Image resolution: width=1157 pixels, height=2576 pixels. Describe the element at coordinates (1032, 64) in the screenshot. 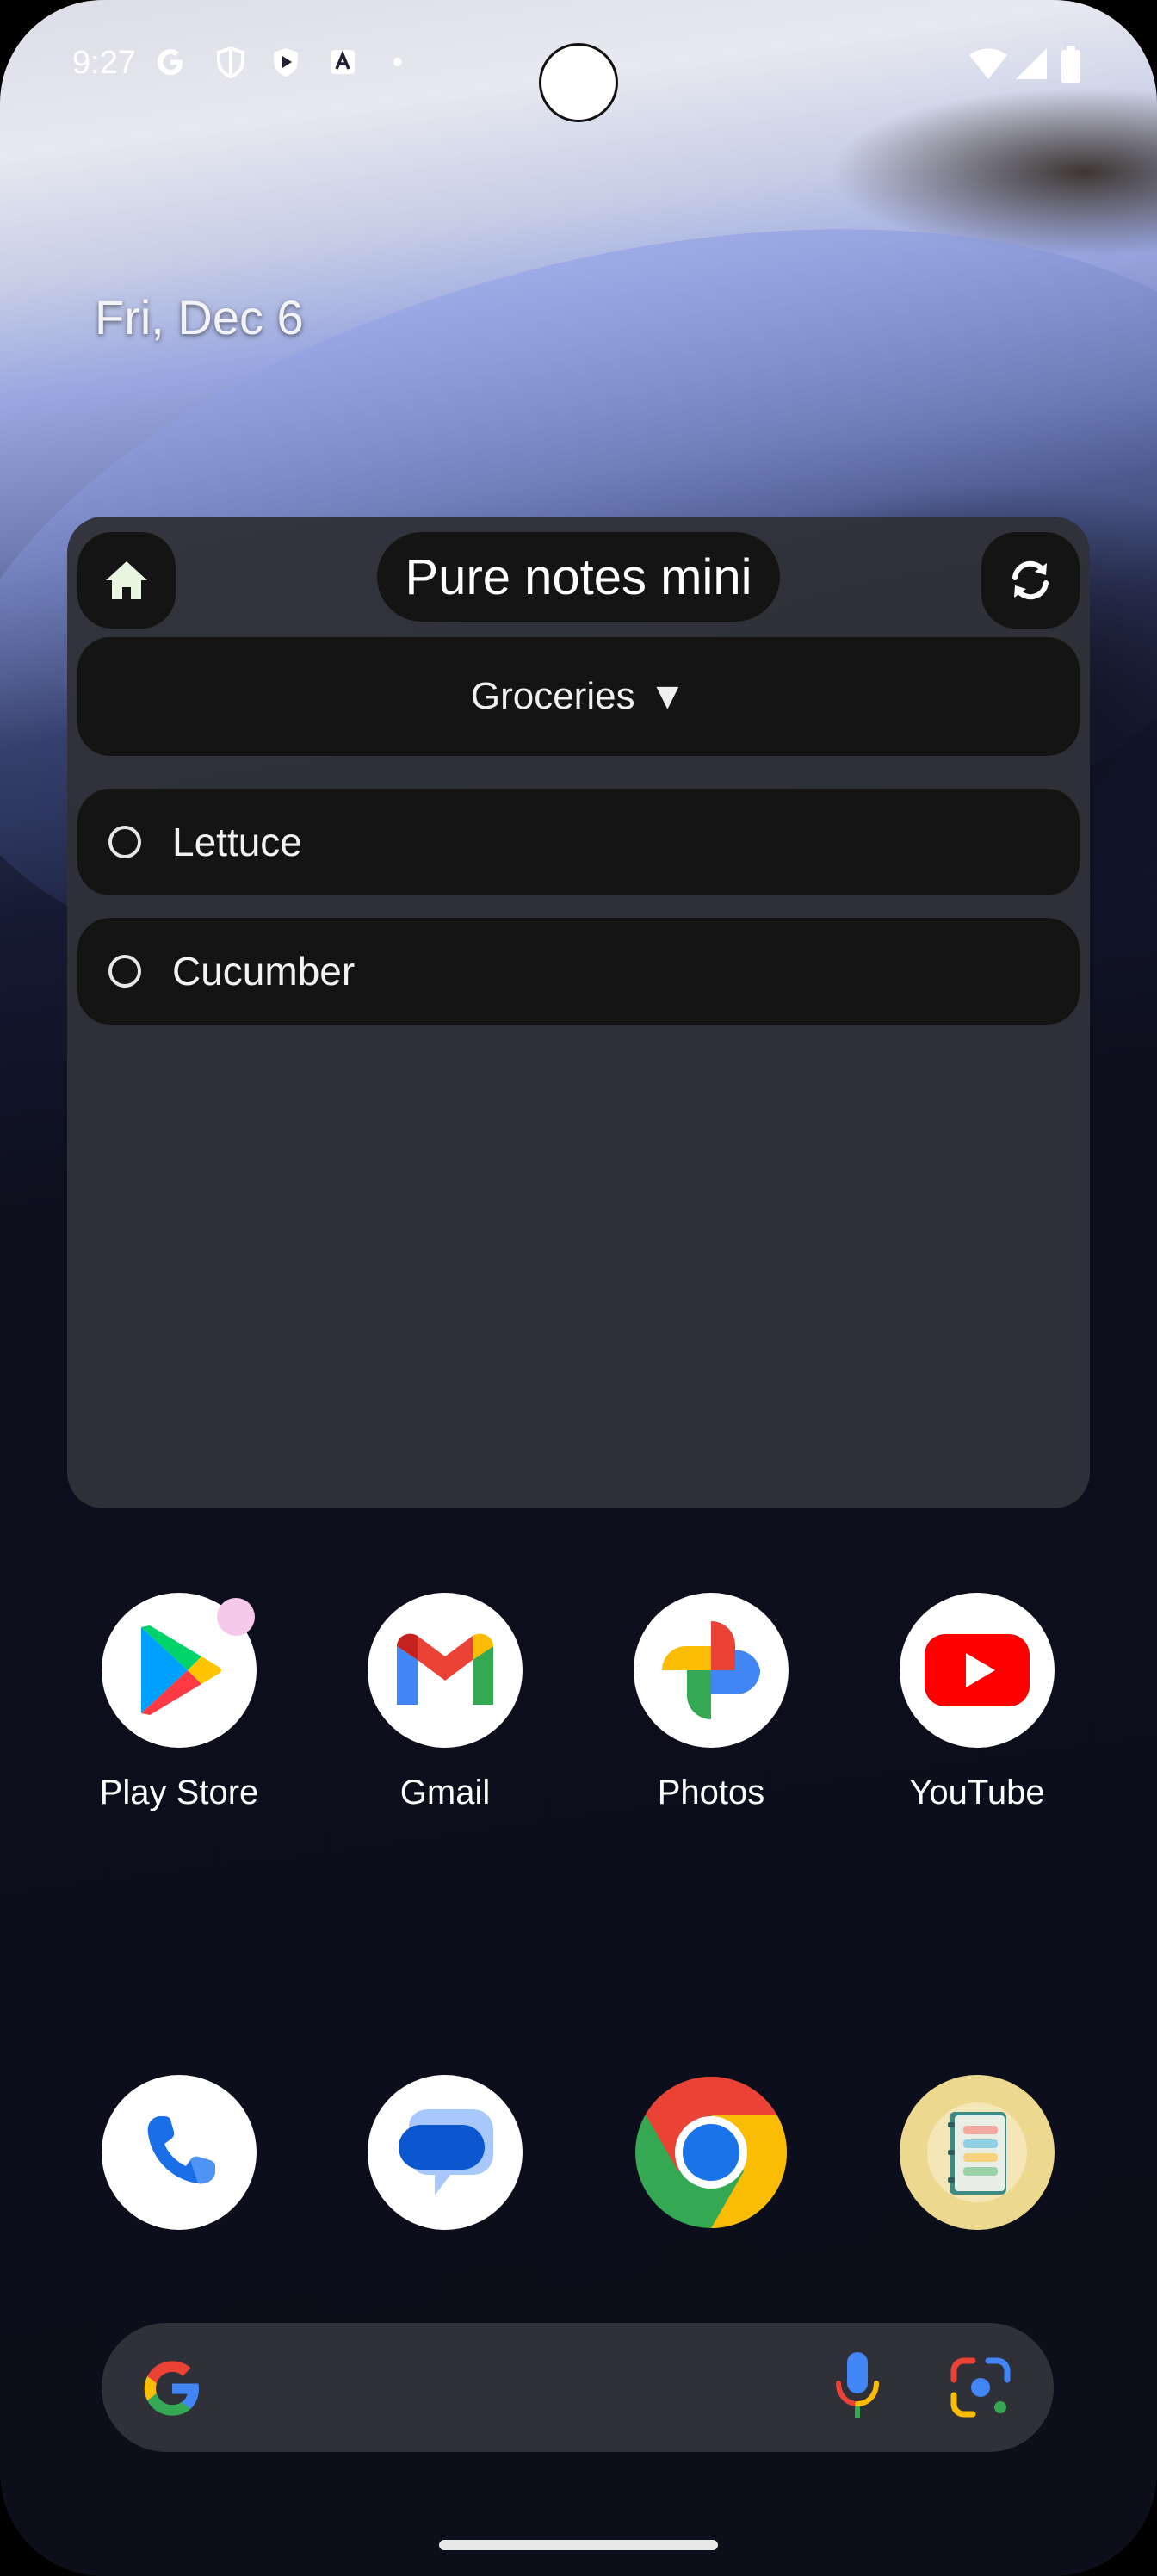

I see `signal-icon` at that location.